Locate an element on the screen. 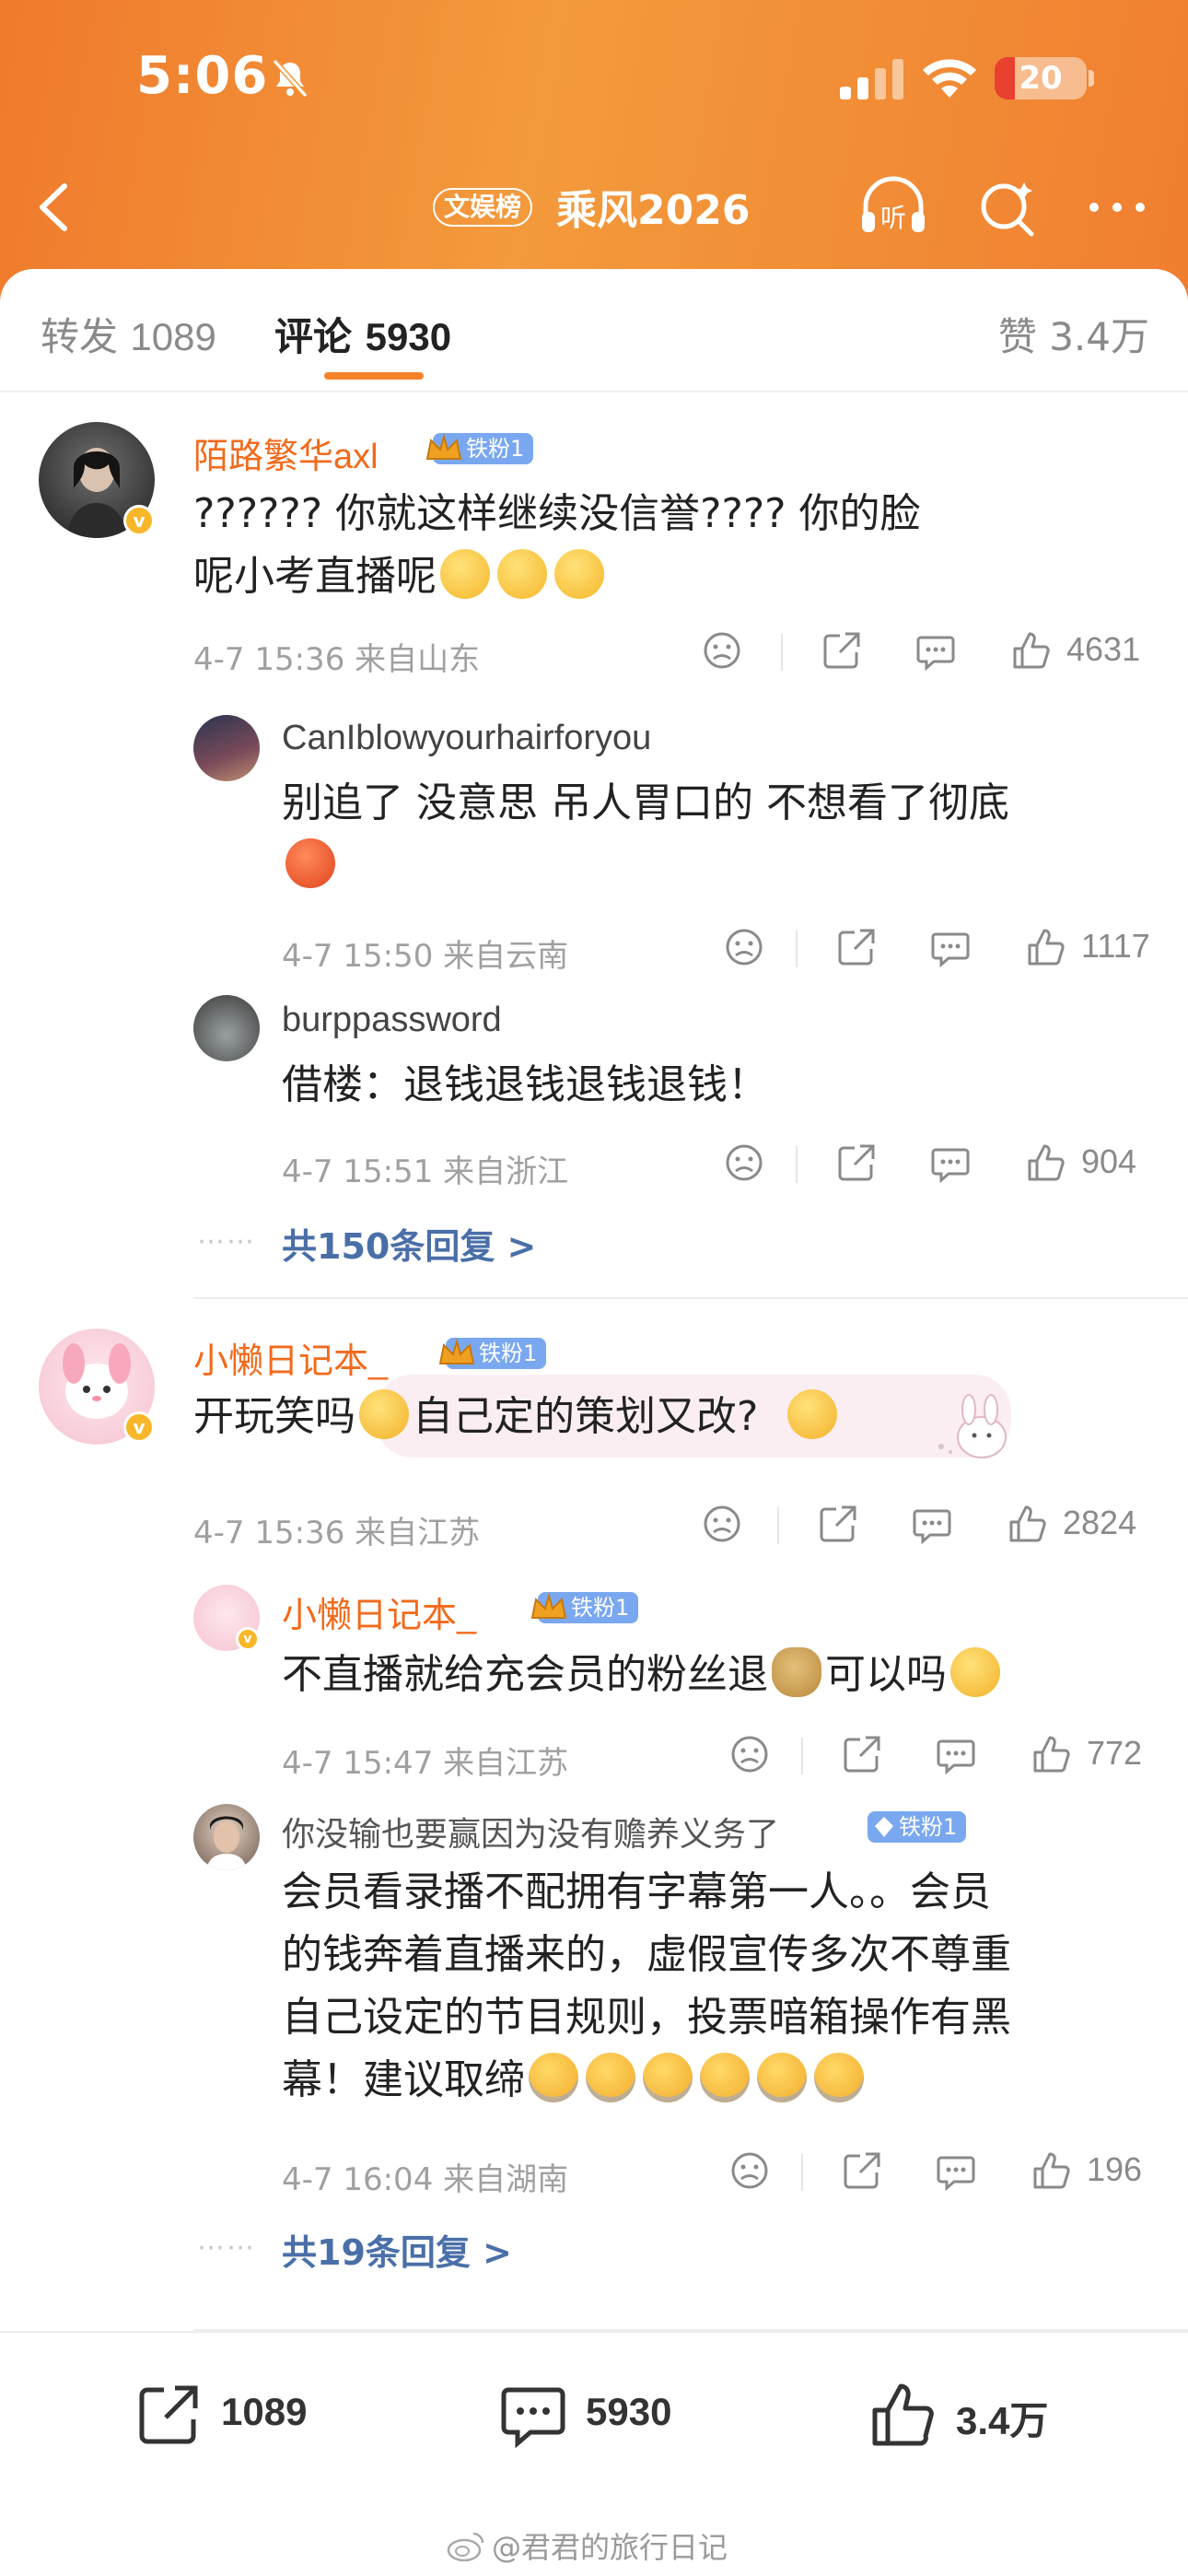 This screenshot has width=1188, height=2576. money-bag-emoji-icon is located at coordinates (796, 1672).